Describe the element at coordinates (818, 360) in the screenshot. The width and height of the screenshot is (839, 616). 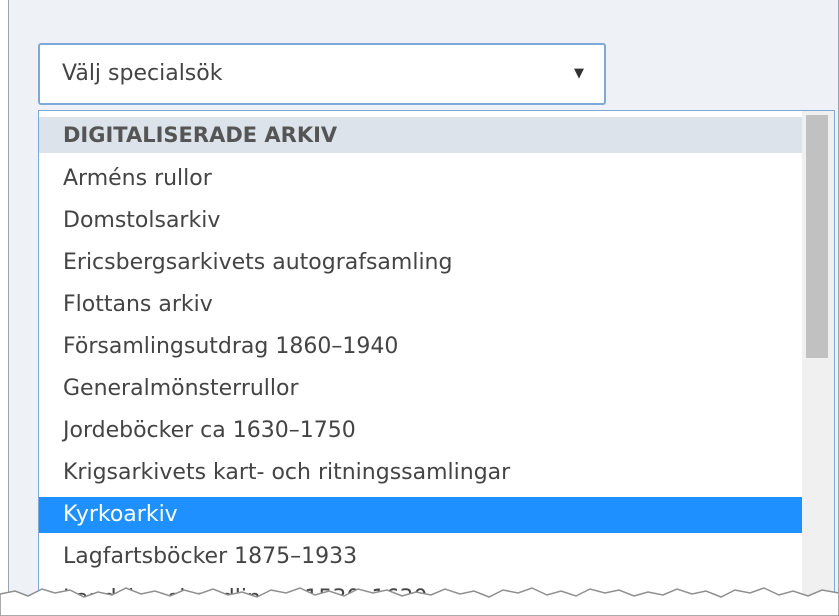
I see `dropdown-scrollbar` at that location.